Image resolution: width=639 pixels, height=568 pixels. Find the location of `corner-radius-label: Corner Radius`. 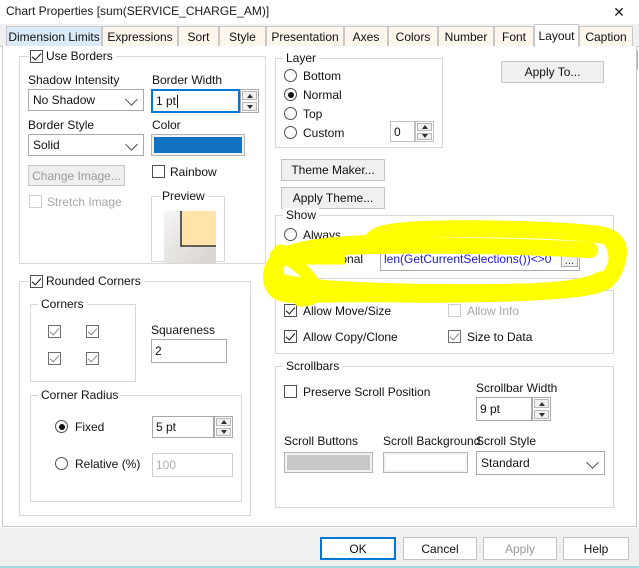

corner-radius-label: Corner Radius is located at coordinates (80, 395).